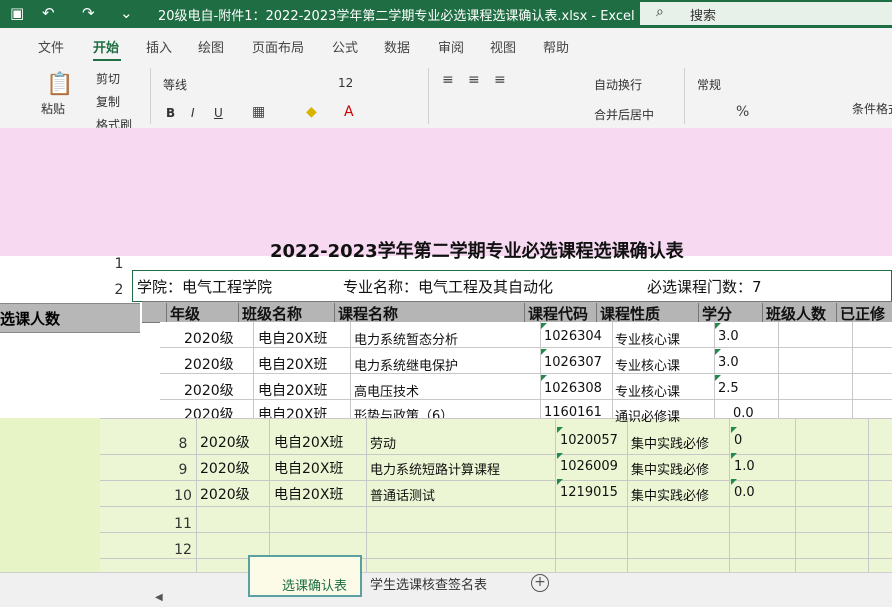 This screenshot has height=607, width=892. What do you see at coordinates (428, 583) in the screenshot?
I see `sheet-tab-signature: 学生选课核查签名表` at bounding box center [428, 583].